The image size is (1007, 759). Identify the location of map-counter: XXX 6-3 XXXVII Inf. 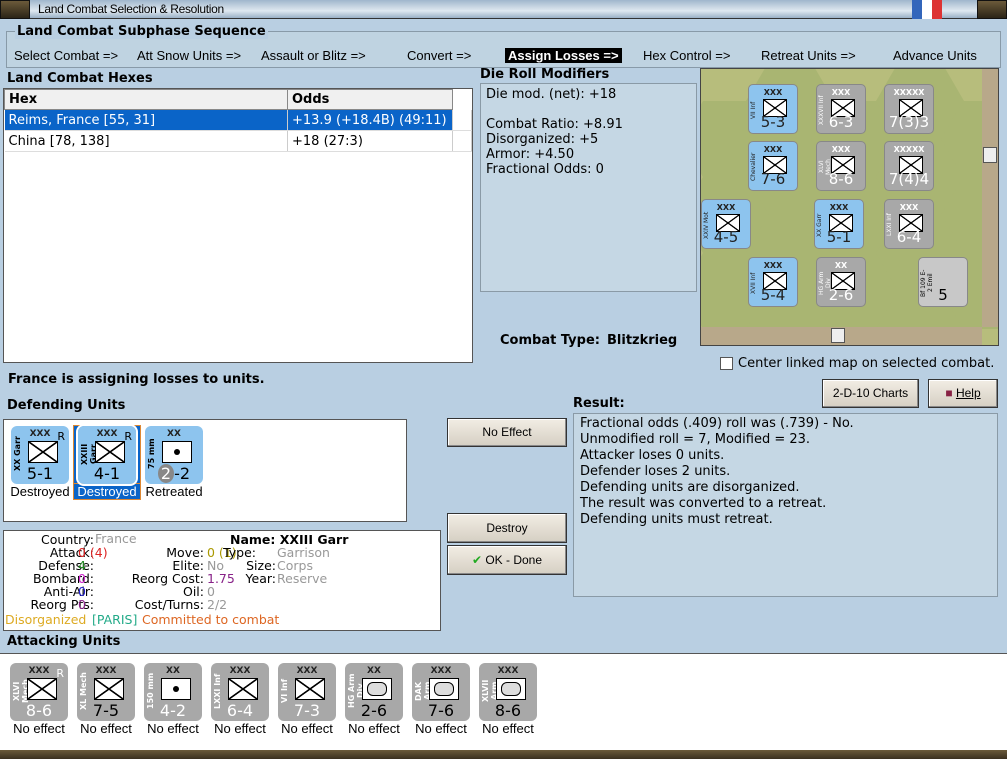
(841, 109).